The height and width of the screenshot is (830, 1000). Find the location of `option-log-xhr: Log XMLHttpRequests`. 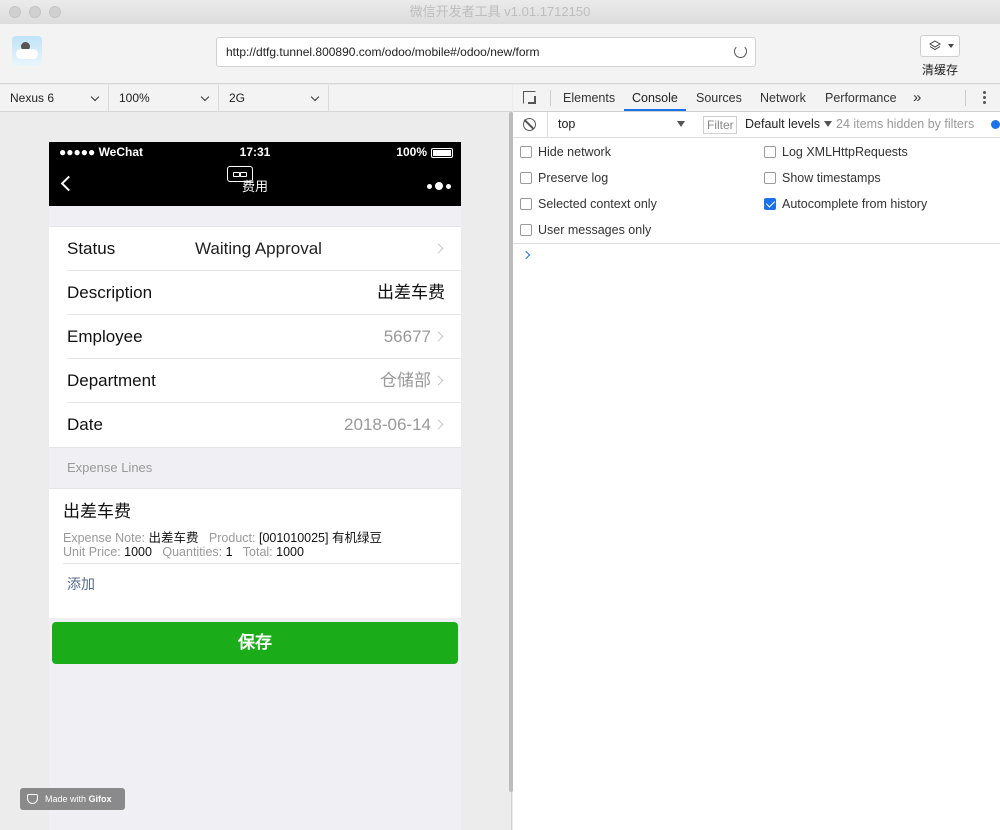

option-log-xhr: Log XMLHttpRequests is located at coordinates (836, 152).